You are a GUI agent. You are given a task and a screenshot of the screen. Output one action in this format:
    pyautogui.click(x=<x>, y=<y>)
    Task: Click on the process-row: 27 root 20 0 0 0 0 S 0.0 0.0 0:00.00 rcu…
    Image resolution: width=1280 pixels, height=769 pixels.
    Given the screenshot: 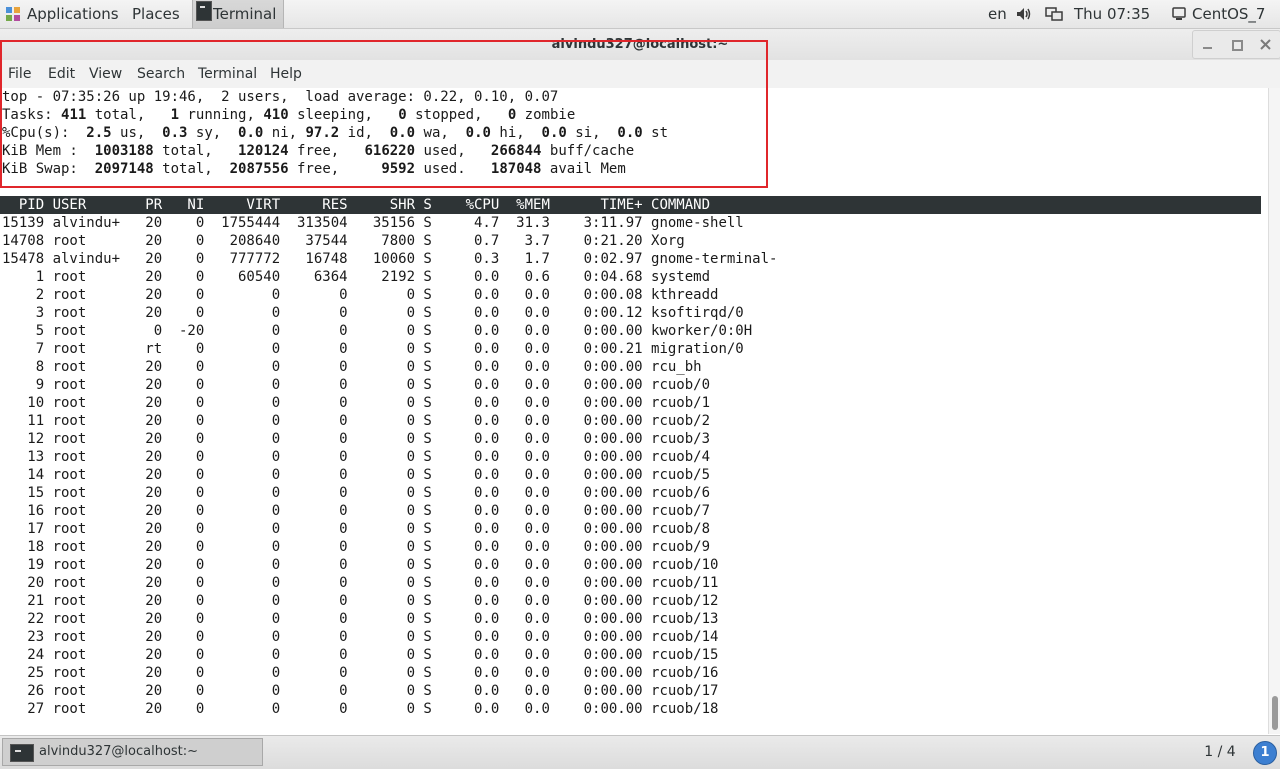 What is the action you would take?
    pyautogui.click(x=360, y=709)
    